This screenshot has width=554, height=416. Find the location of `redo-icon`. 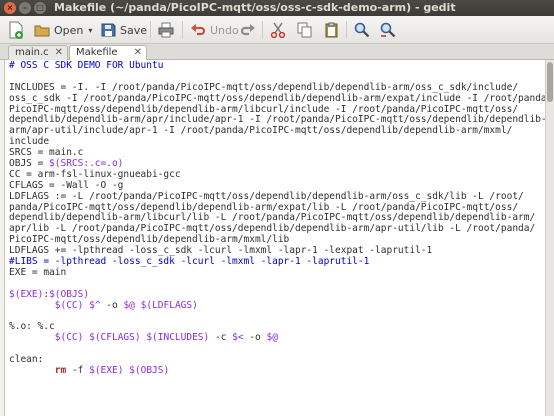

redo-icon is located at coordinates (247, 30).